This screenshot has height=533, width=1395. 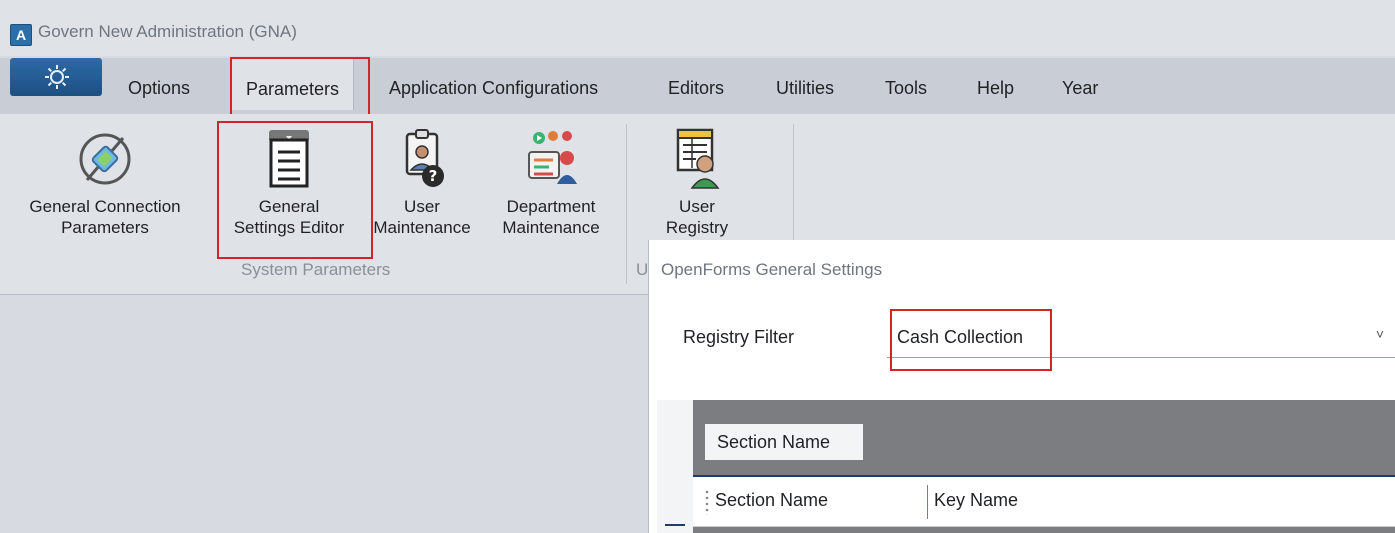 What do you see at coordinates (316, 269) in the screenshot?
I see `system-parameters-group-label: System Parameters` at bounding box center [316, 269].